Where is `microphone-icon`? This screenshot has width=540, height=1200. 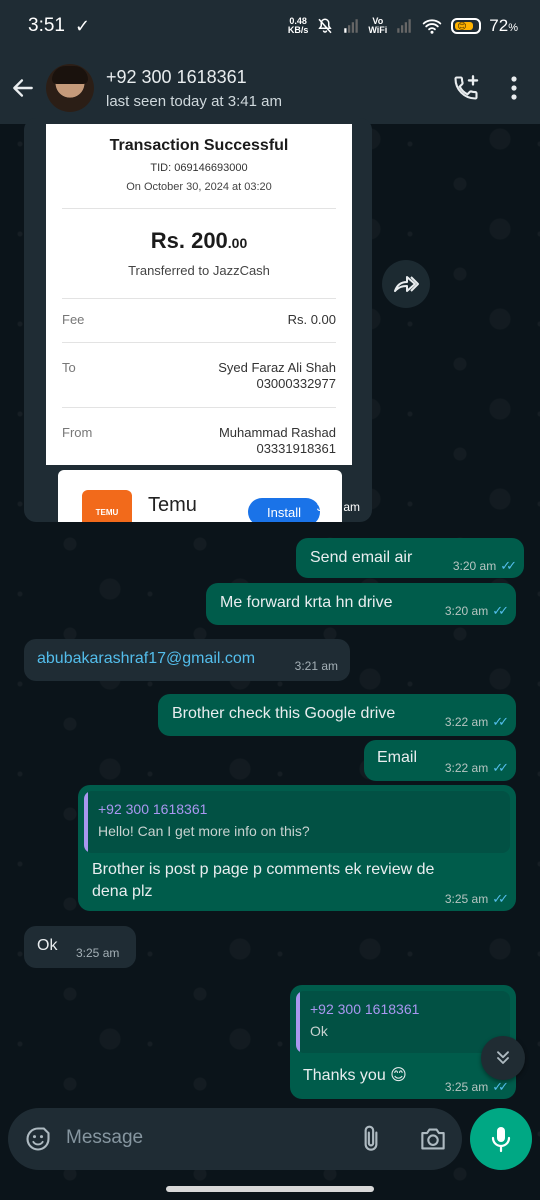
microphone-icon is located at coordinates (501, 1140).